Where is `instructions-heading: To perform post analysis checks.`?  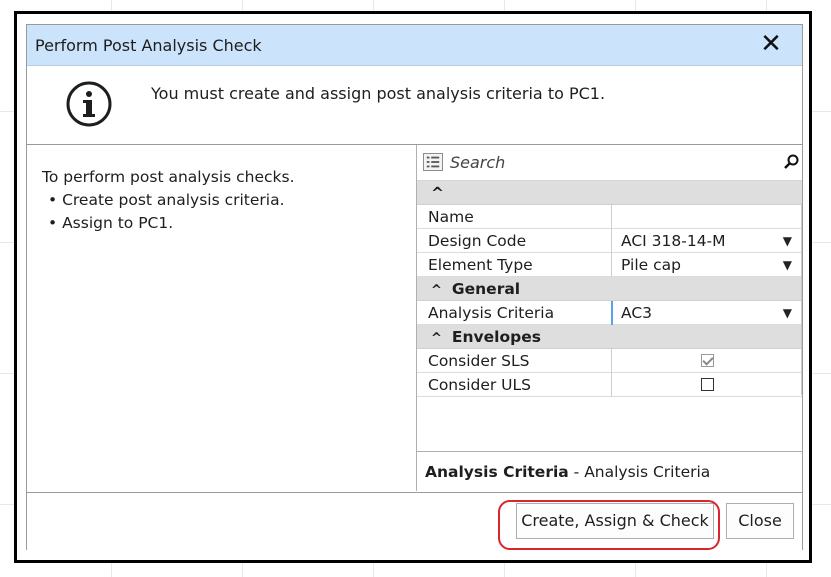
instructions-heading: To perform post analysis checks. is located at coordinates (168, 177).